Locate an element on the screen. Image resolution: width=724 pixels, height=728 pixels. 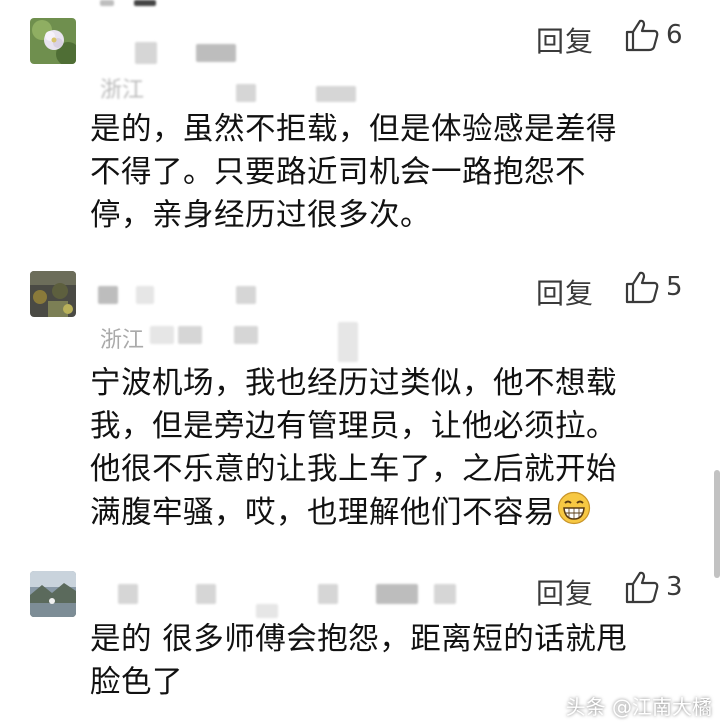
photo-avatar-icon is located at coordinates (53, 294).